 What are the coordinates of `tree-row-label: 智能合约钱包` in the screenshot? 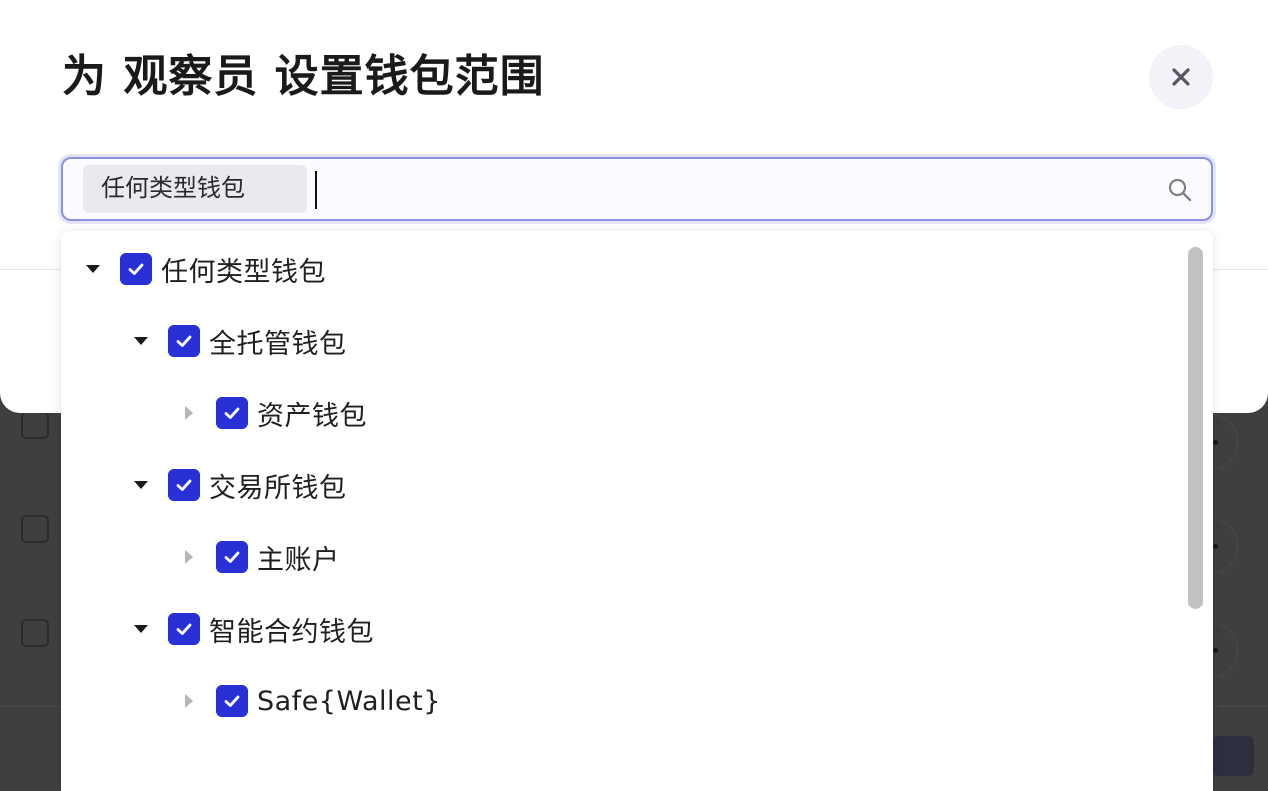 It's located at (291, 632).